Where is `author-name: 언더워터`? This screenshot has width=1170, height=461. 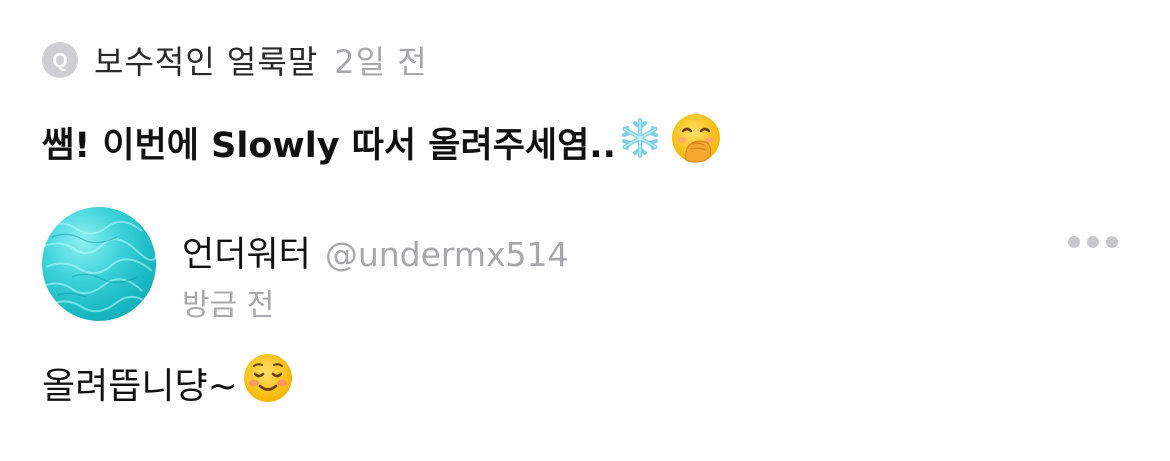 author-name: 언더워터 is located at coordinates (246, 251).